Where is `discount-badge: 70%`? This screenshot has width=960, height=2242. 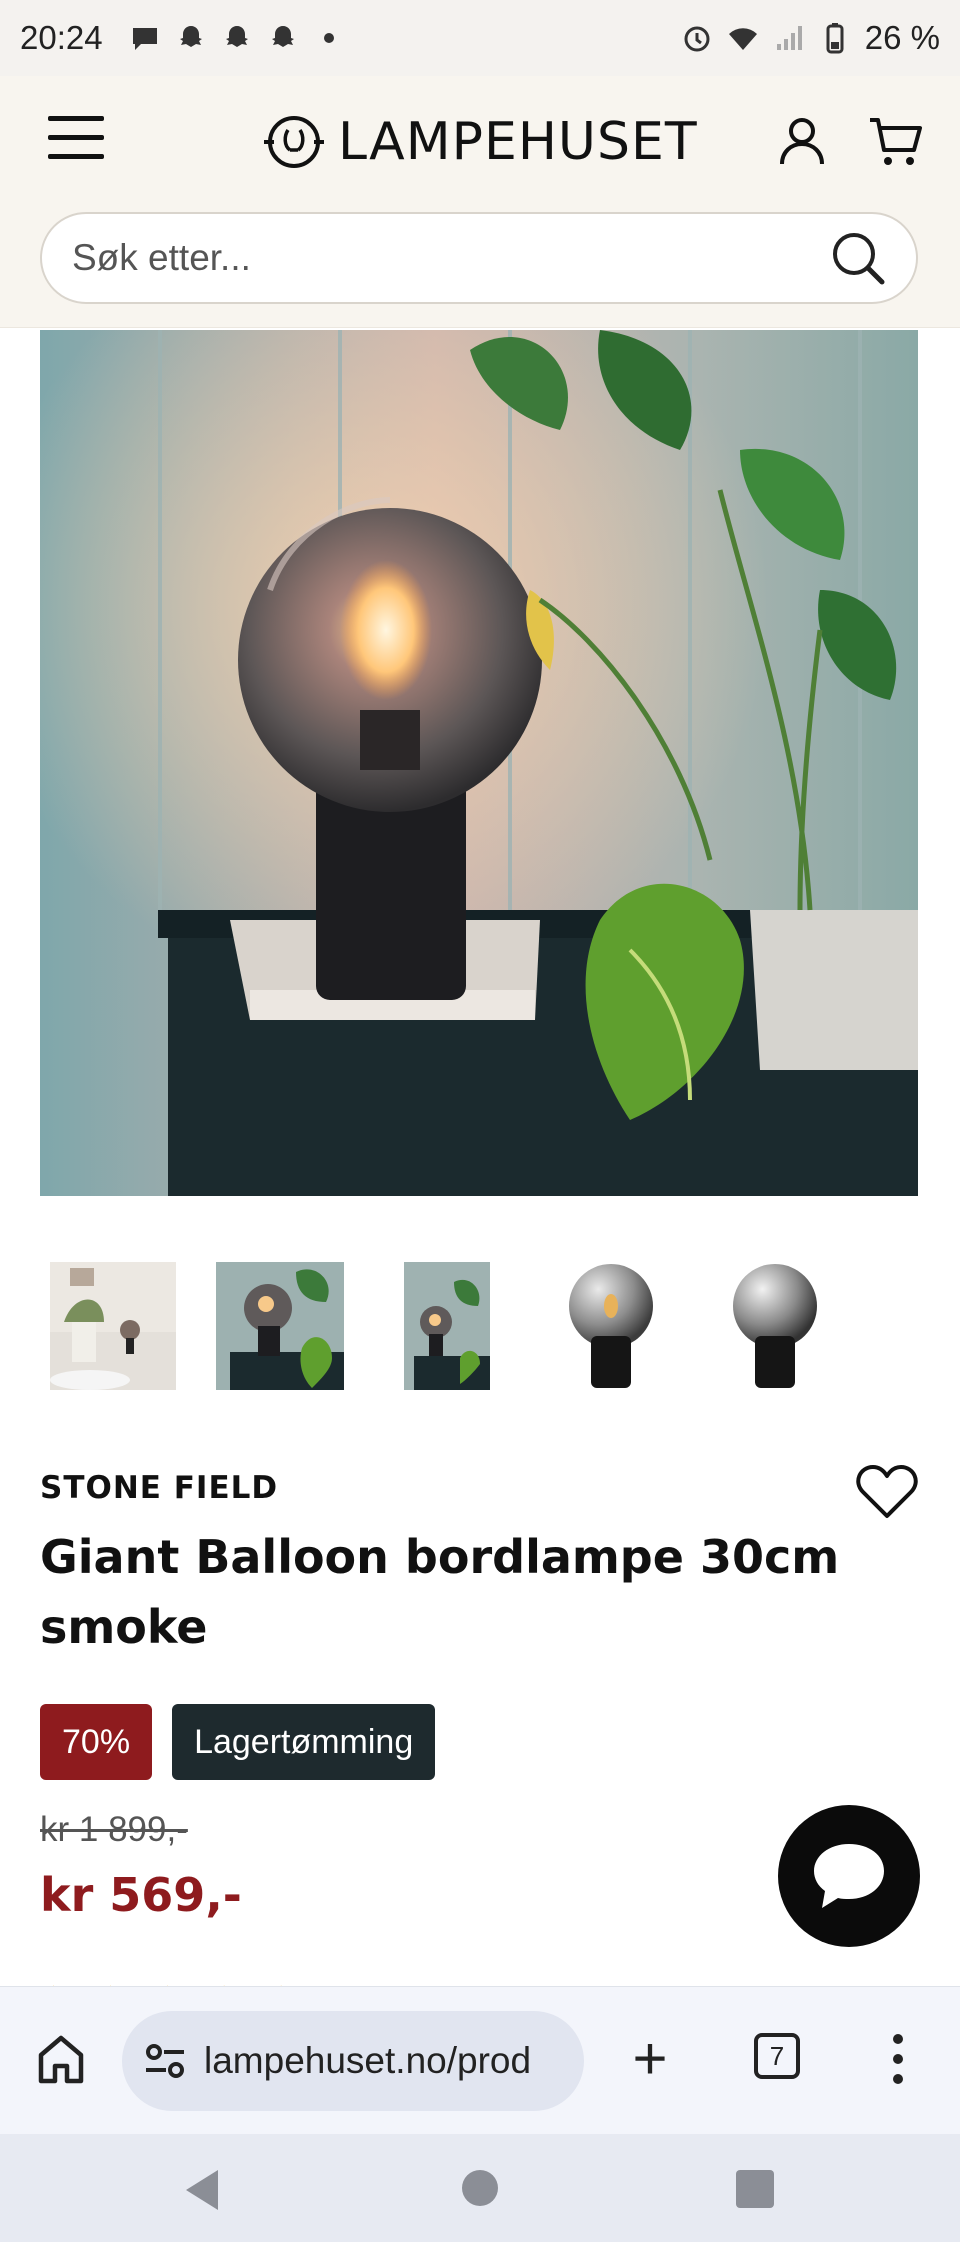 discount-badge: 70% is located at coordinates (96, 1742).